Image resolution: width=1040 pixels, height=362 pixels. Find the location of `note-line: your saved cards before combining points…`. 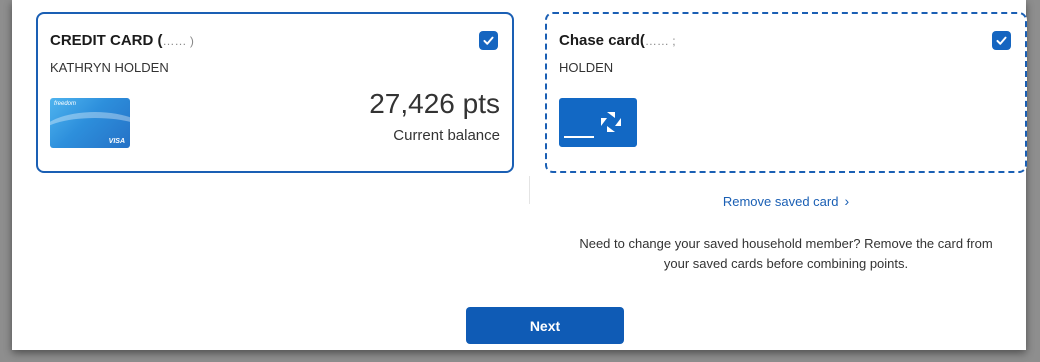

note-line: your saved cards before combining points… is located at coordinates (786, 263).